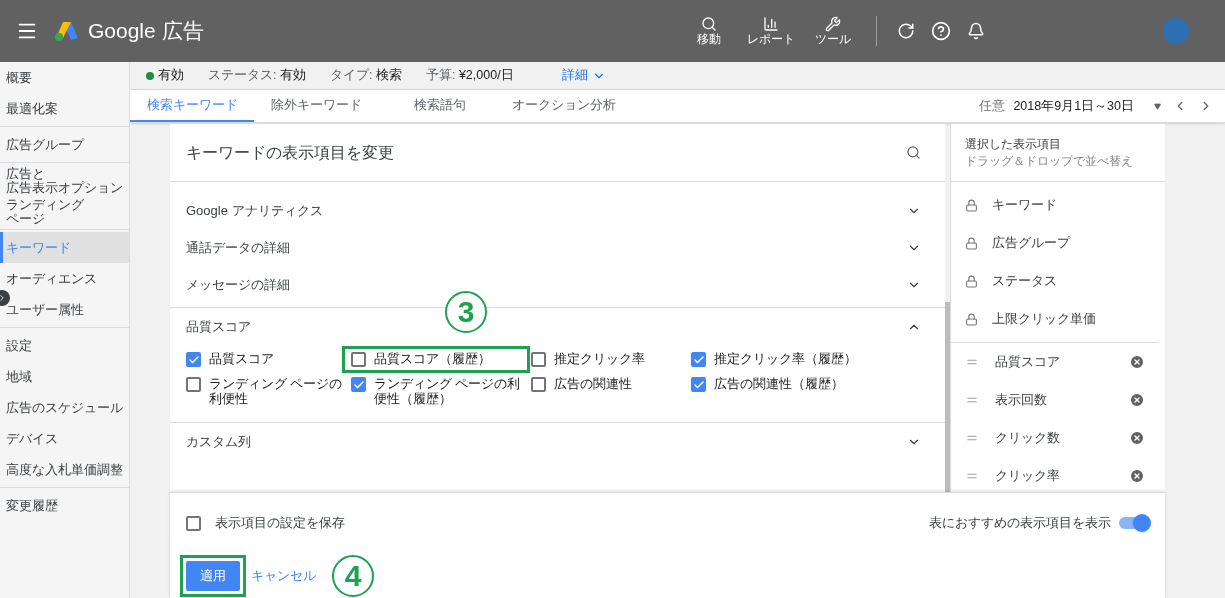 This screenshot has height=598, width=1225. Describe the element at coordinates (257, 75) in the screenshot. I see `status-field: ステータス: 有効` at that location.